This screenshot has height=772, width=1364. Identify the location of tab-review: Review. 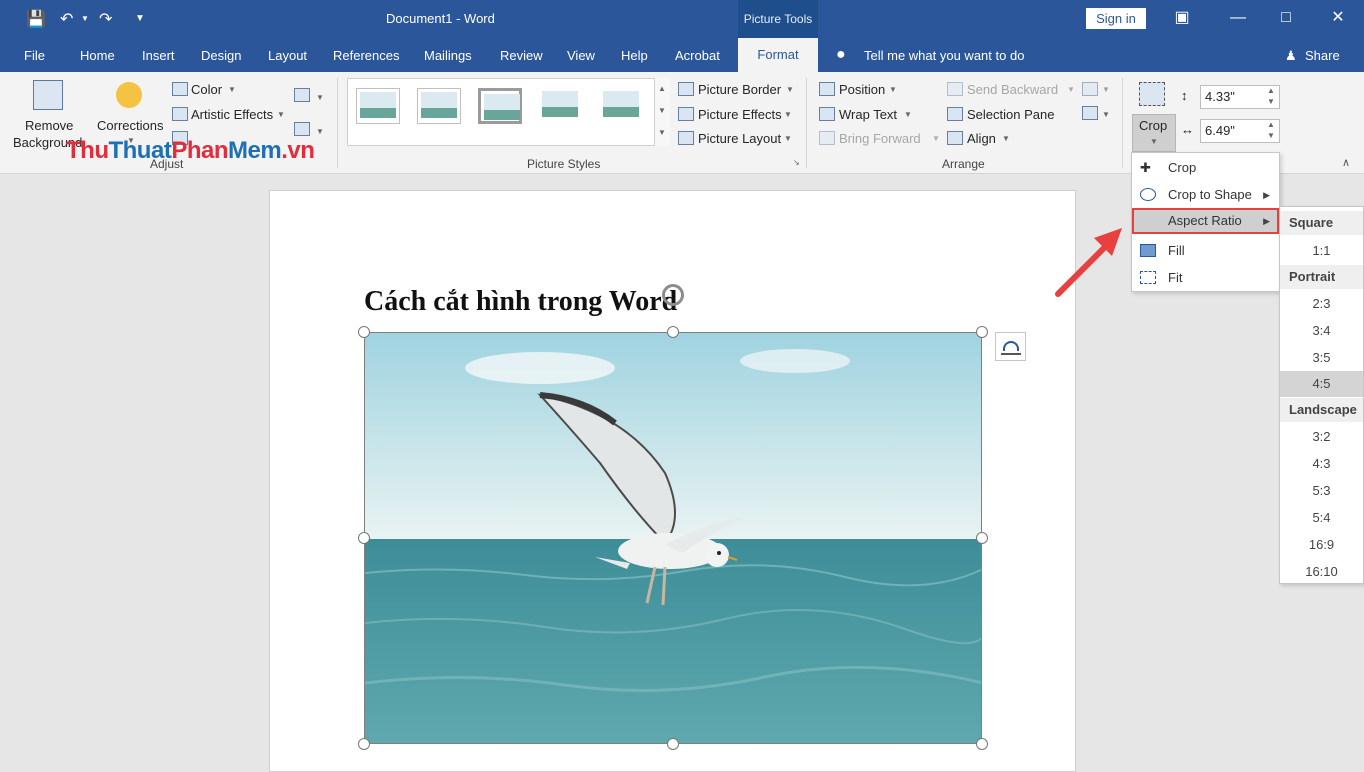
(521, 55).